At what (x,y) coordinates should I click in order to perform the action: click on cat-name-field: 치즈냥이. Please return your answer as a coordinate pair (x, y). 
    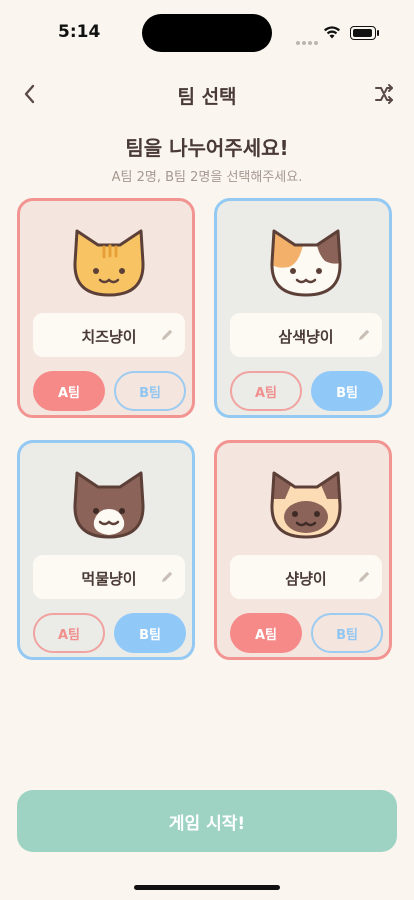
    Looking at the image, I should click on (109, 335).